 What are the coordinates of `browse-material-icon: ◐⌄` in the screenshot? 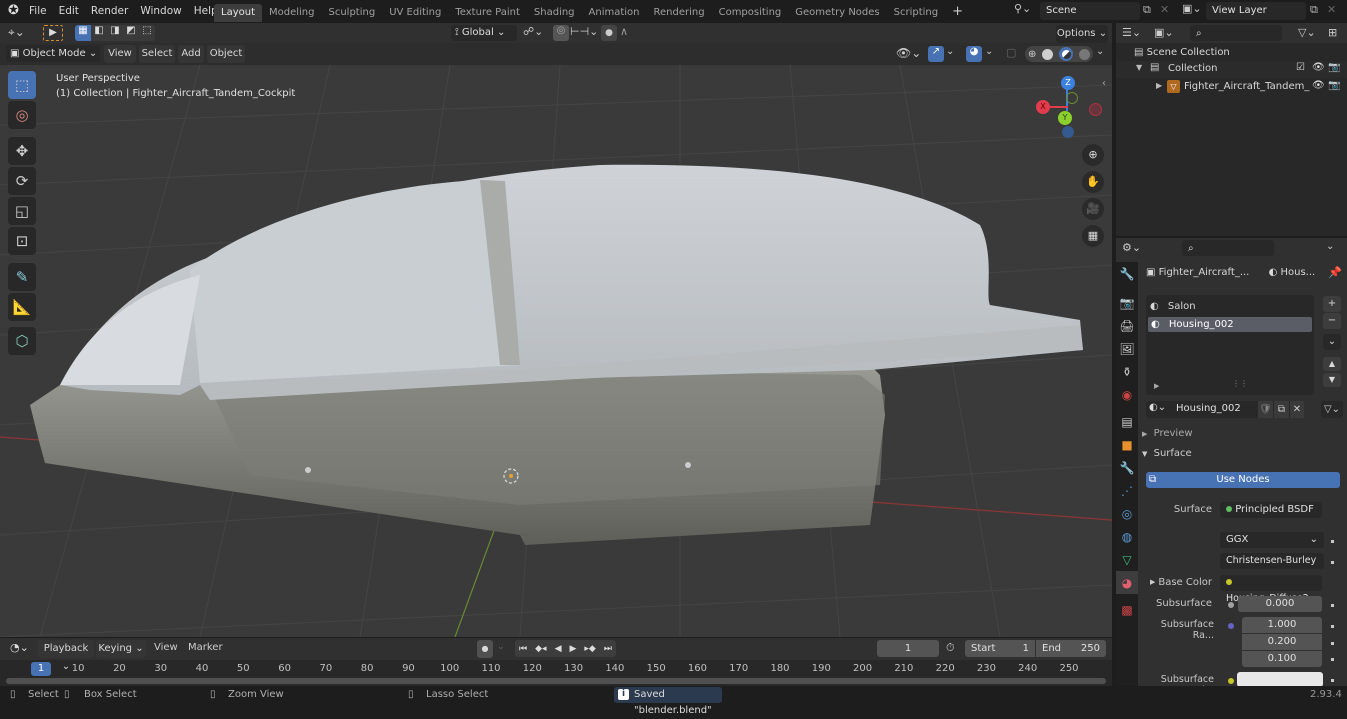 It's located at (1157, 407).